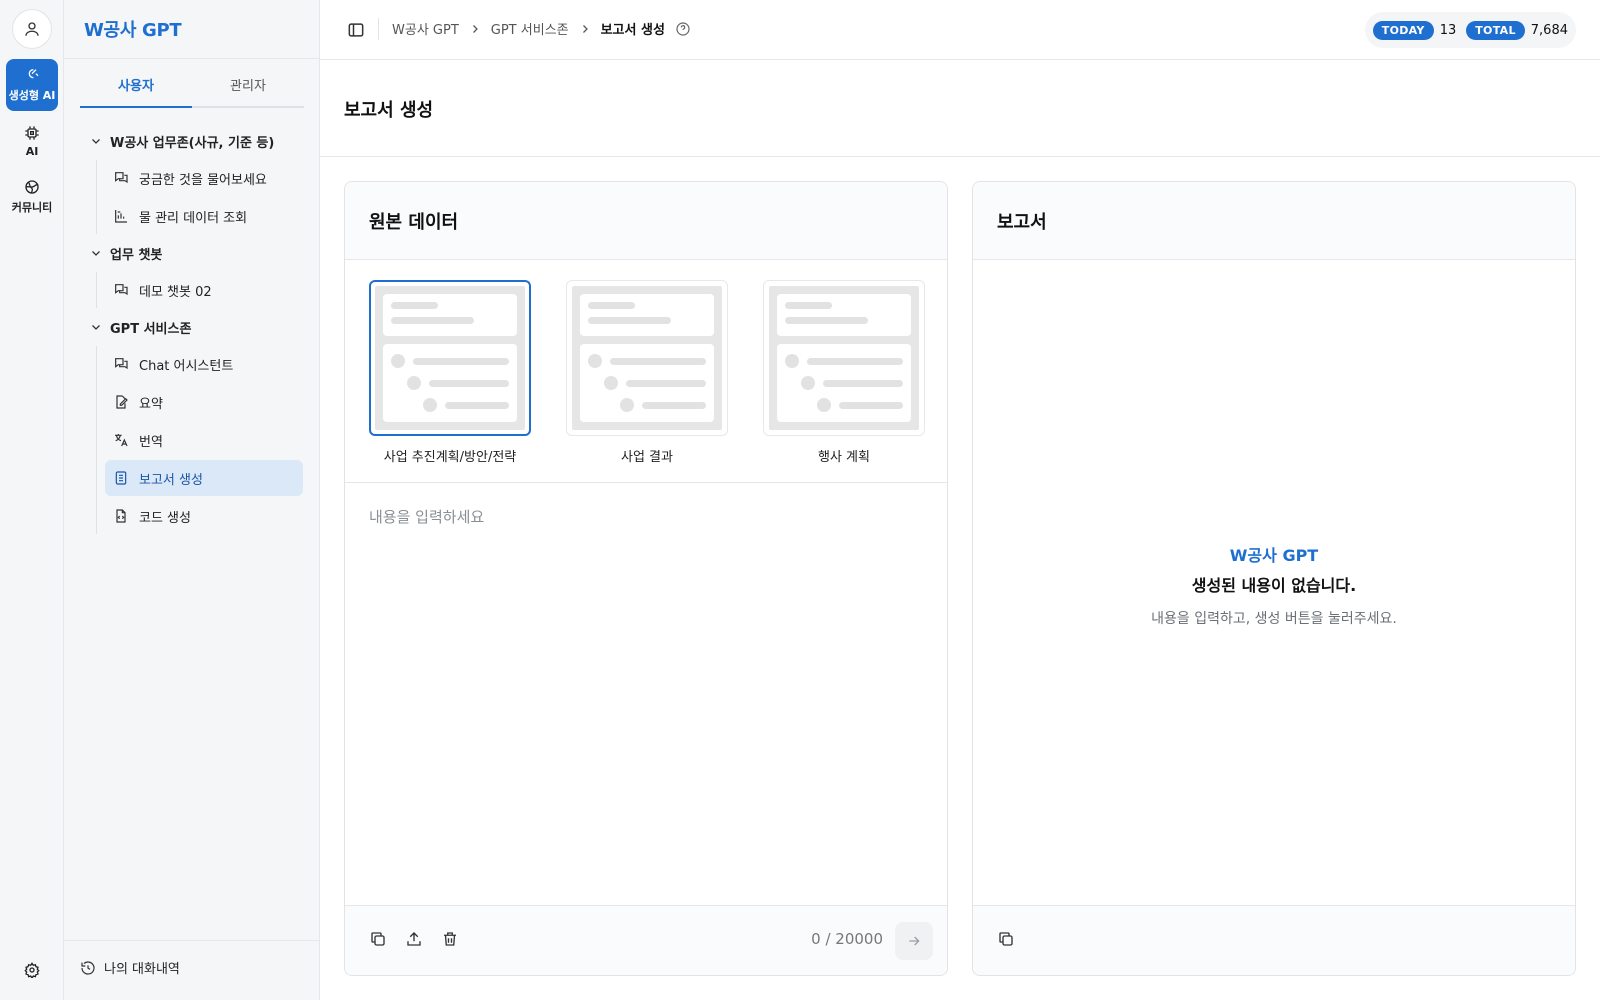 This screenshot has height=1000, width=1600. Describe the element at coordinates (450, 457) in the screenshot. I see `template-label: 사업 추진계획/방안/전략` at that location.